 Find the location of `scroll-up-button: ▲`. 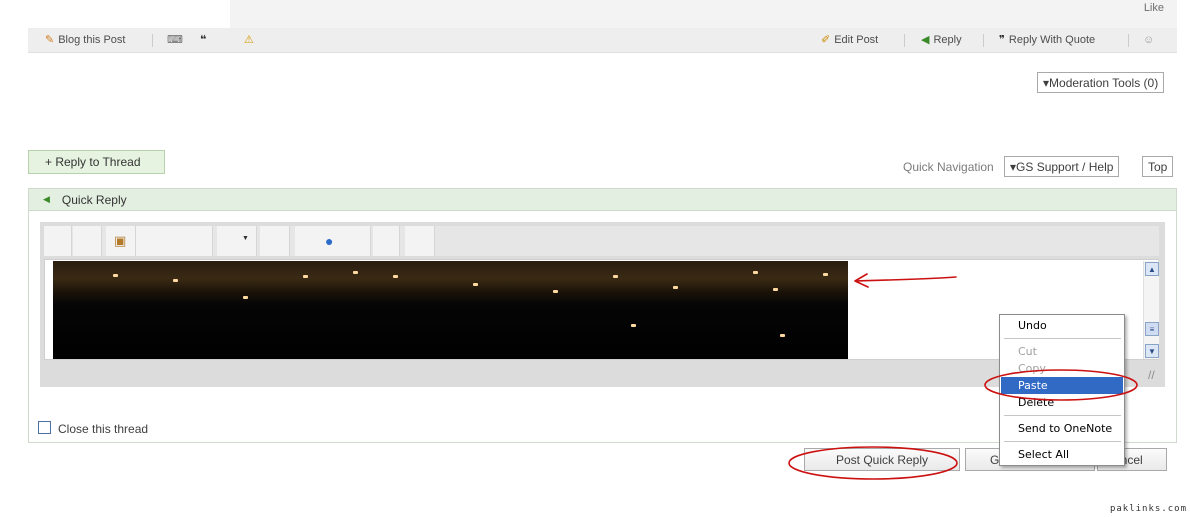

scroll-up-button: ▲ is located at coordinates (1152, 269).